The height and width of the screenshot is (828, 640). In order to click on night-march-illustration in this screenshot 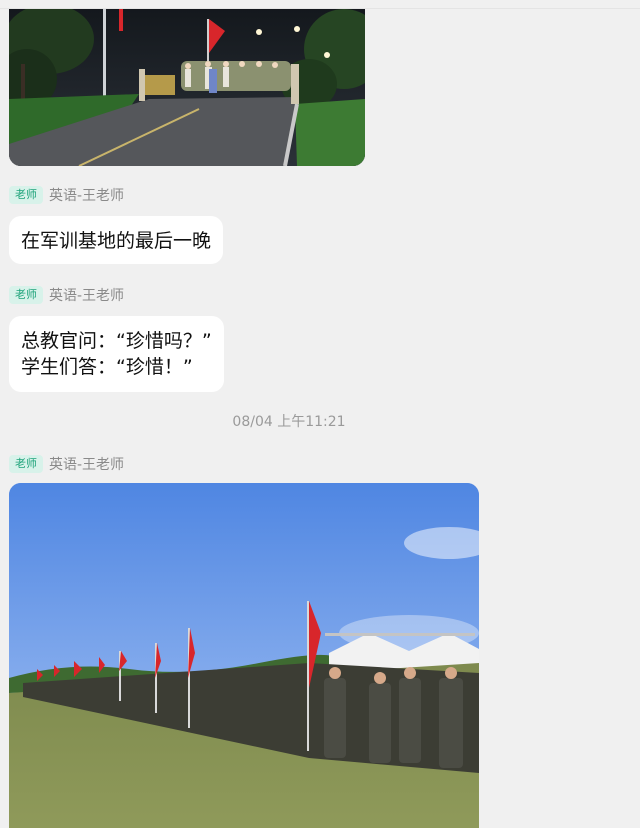, I will do `click(187, 87)`.